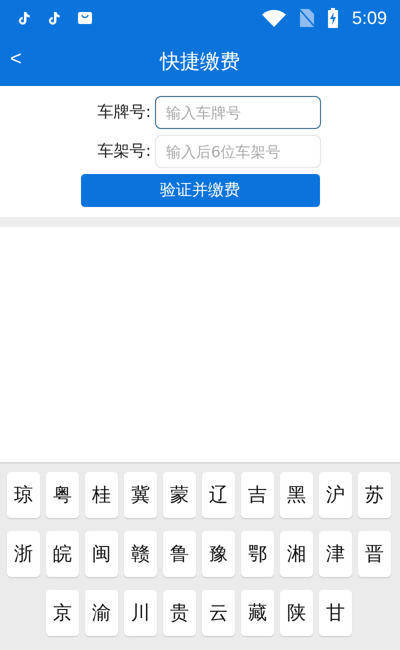 Image resolution: width=400 pixels, height=650 pixels. I want to click on keyboard-key: 琼, so click(23, 495).